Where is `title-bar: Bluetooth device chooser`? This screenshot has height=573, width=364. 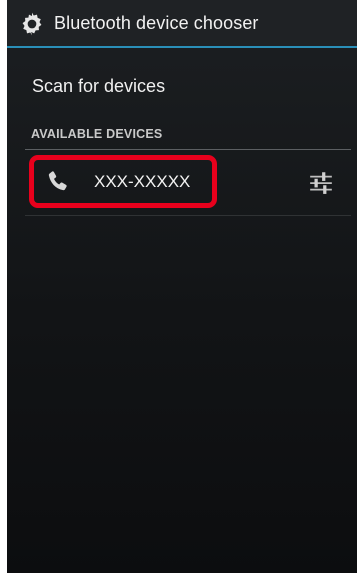 title-bar: Bluetooth device chooser is located at coordinates (182, 24).